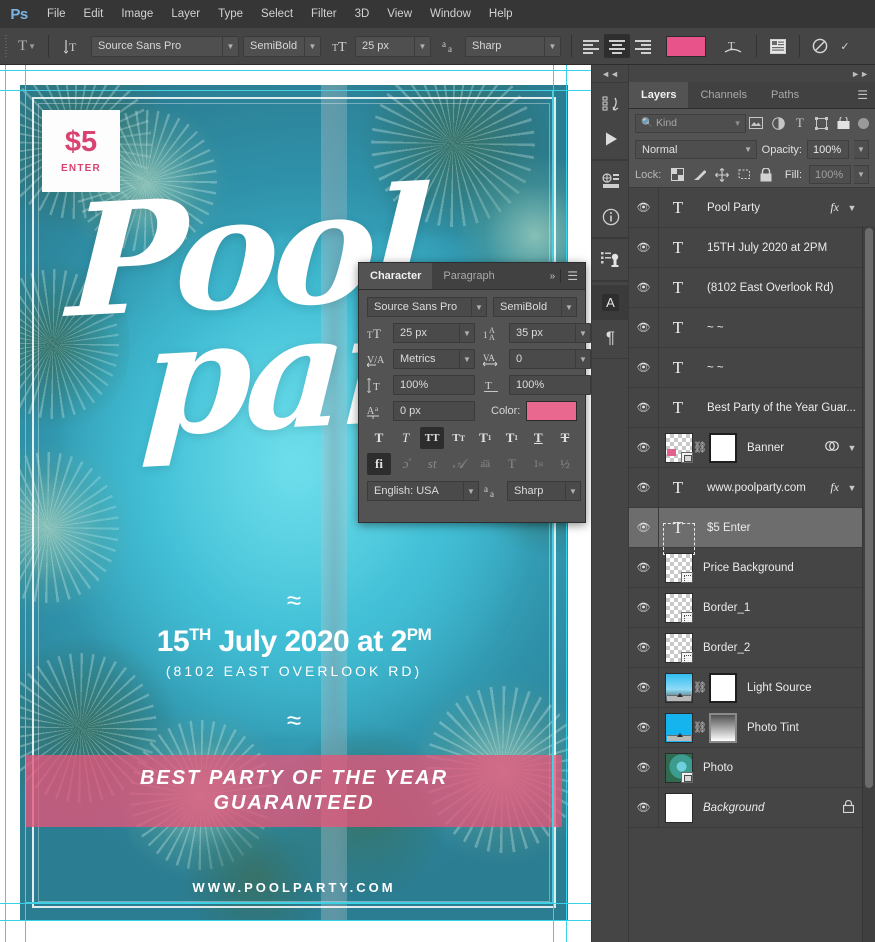 The height and width of the screenshot is (942, 875). What do you see at coordinates (591, 46) in the screenshot?
I see `align-left-icon` at bounding box center [591, 46].